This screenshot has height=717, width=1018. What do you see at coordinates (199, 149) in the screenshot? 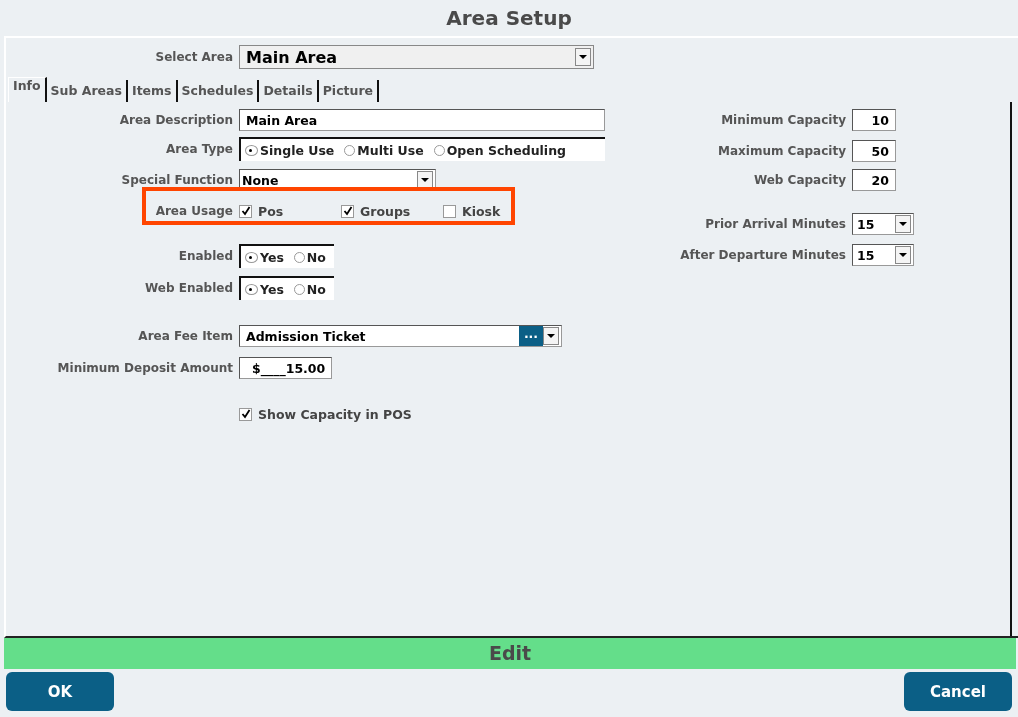
I see `field-label: Area Type` at bounding box center [199, 149].